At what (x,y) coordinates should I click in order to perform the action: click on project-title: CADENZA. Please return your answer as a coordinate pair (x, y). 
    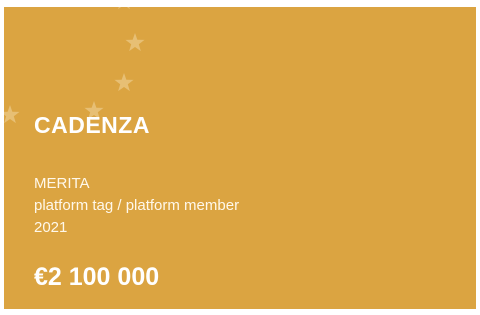
    Looking at the image, I should click on (92, 125).